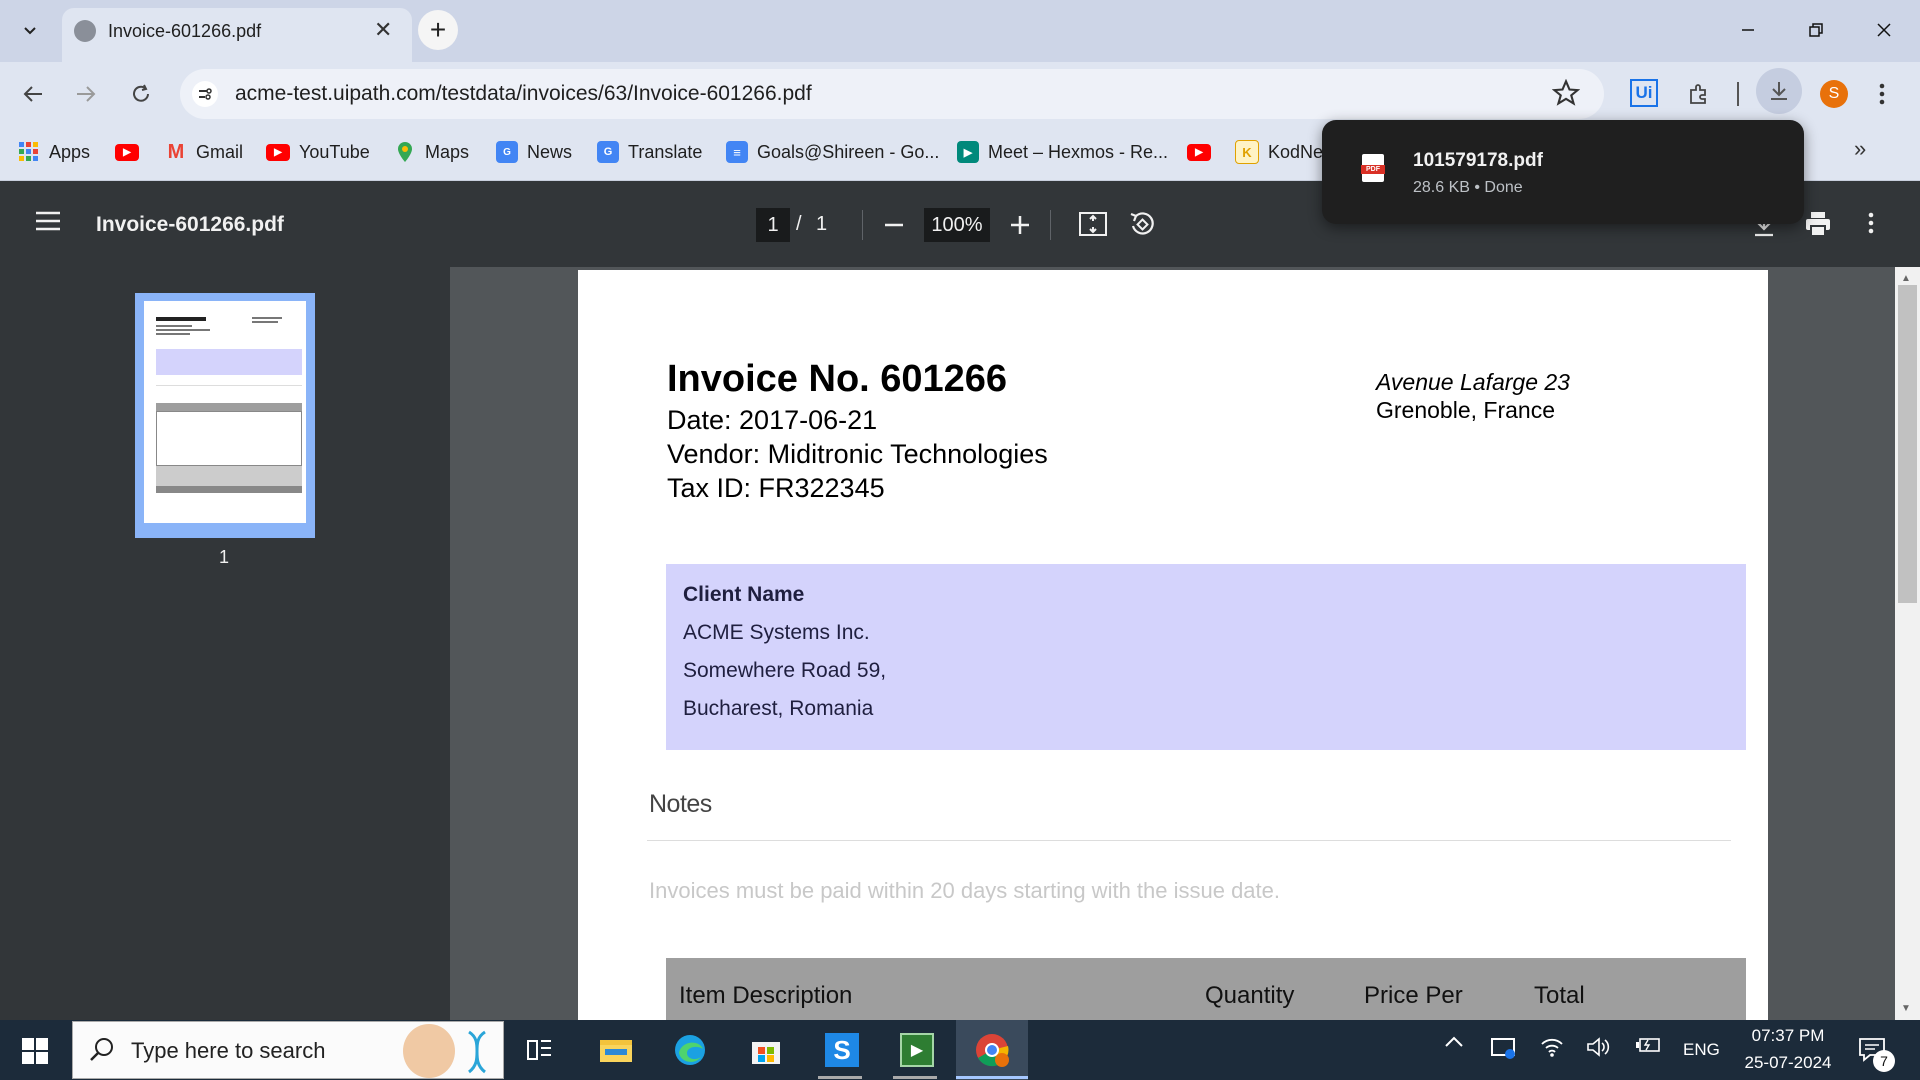  What do you see at coordinates (917, 1050) in the screenshot?
I see `media-player-icon: ▶` at bounding box center [917, 1050].